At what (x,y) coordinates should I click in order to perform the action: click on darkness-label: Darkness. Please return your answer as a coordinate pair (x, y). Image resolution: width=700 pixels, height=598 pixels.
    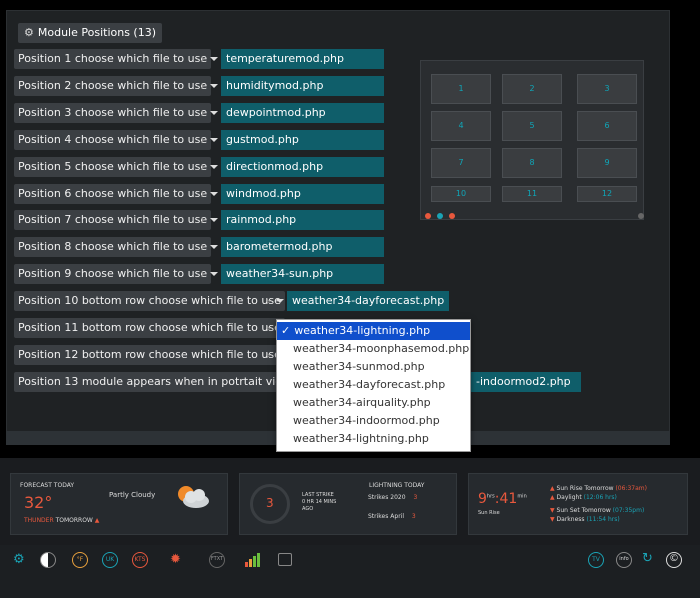
    Looking at the image, I should click on (570, 519).